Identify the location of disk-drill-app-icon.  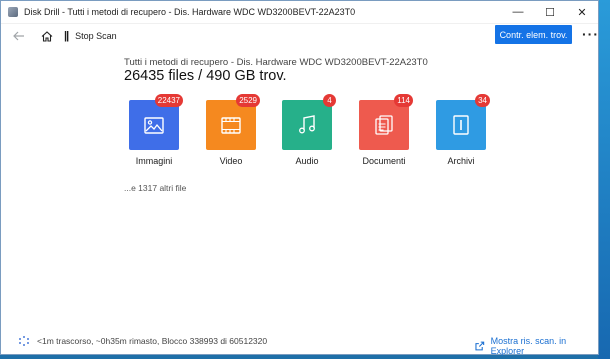
(13, 12).